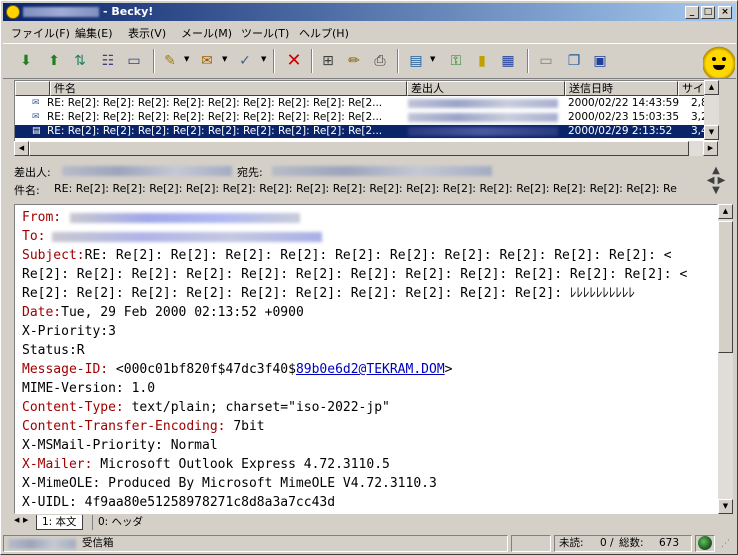  I want to click on list-header-subject: 件名, so click(228, 88).